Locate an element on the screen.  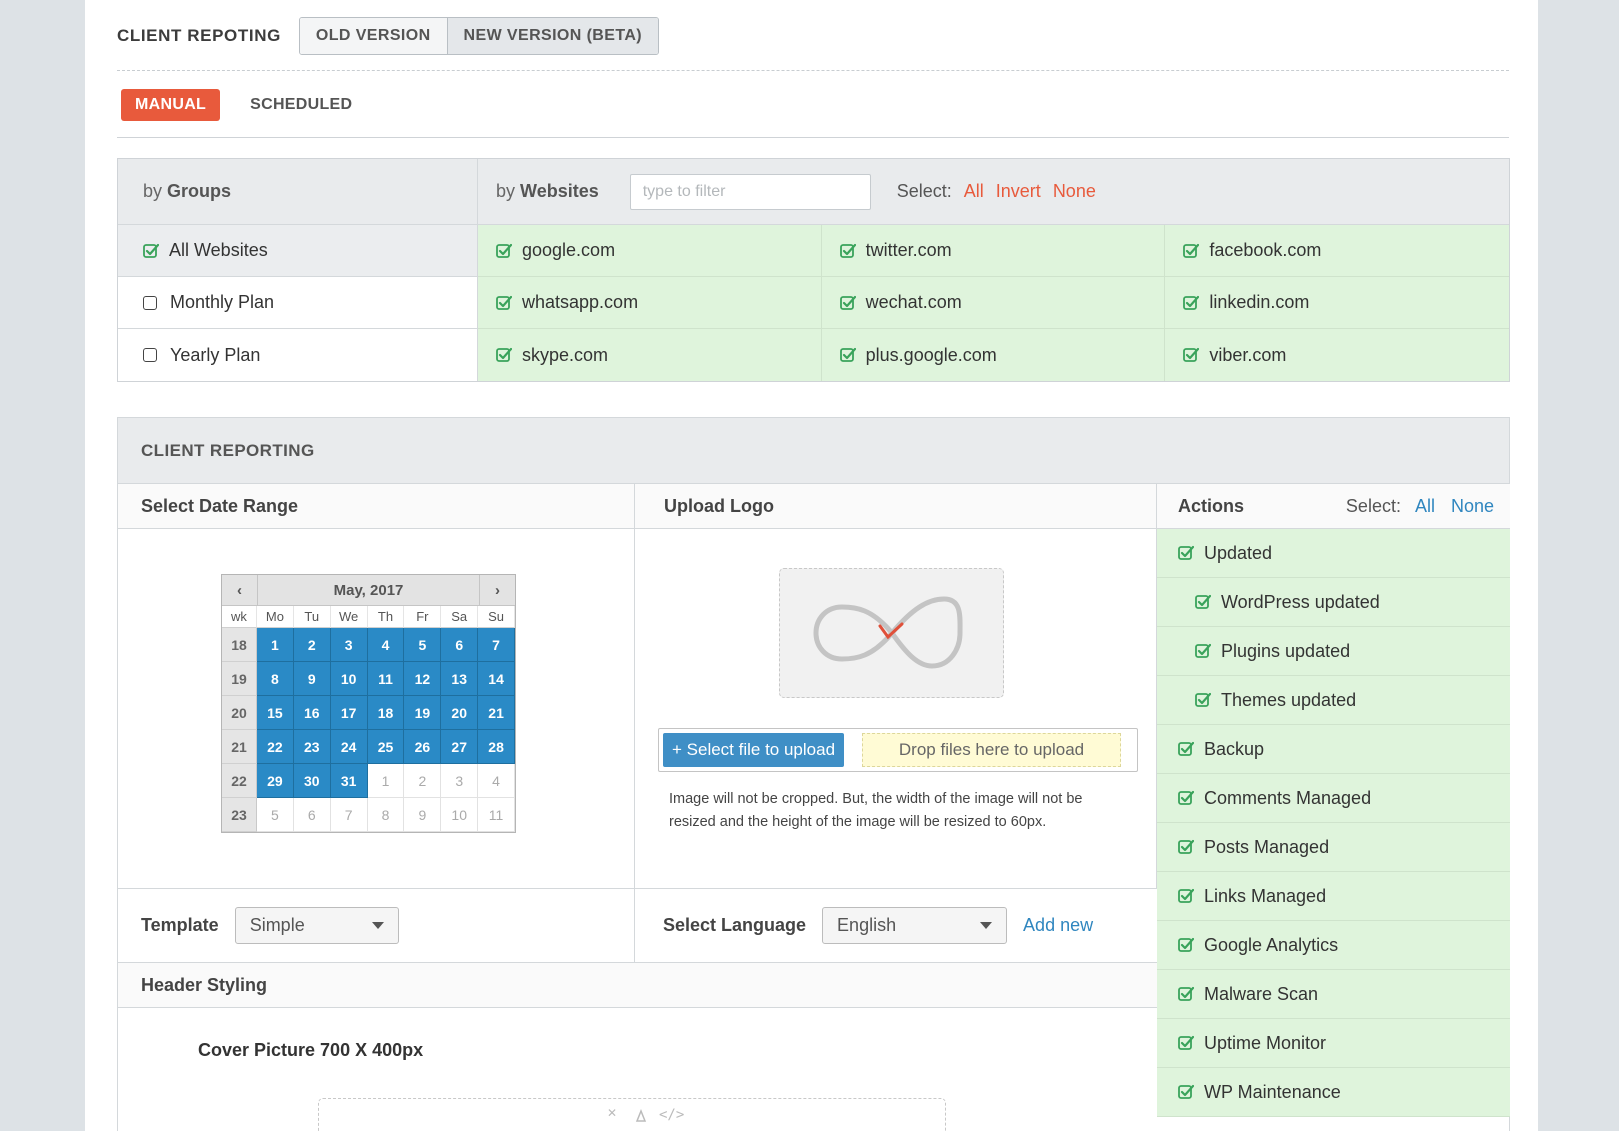
tab-manual: MANUAL is located at coordinates (171, 105).